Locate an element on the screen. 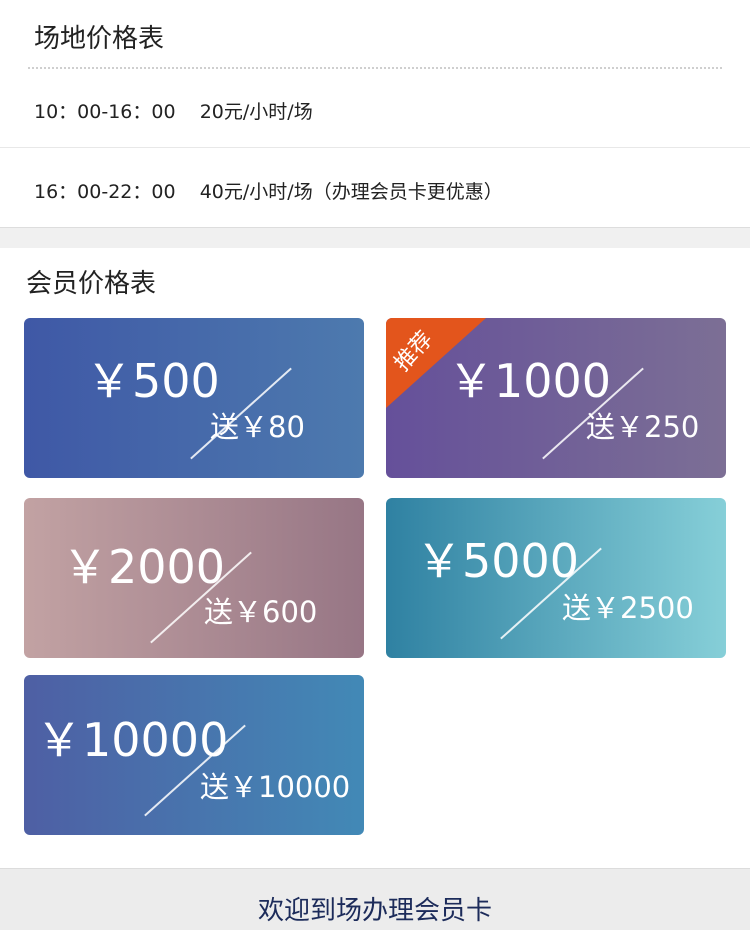  card-amount: ￥500 is located at coordinates (153, 381).